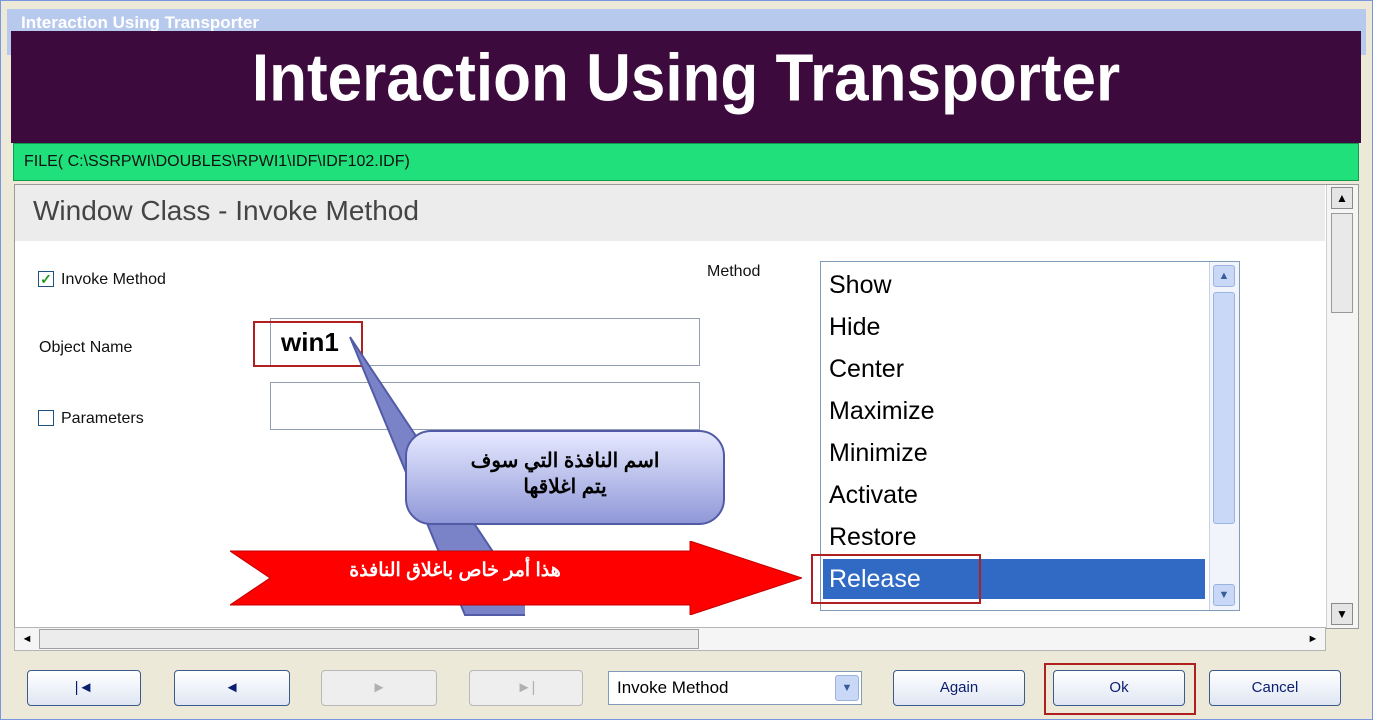 This screenshot has height=720, width=1373. Describe the element at coordinates (1342, 198) in the screenshot. I see `scroll-up-icon: ▲` at that location.